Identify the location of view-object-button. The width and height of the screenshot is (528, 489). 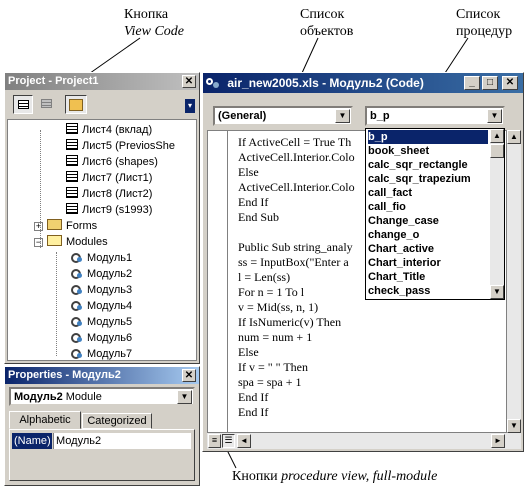
(47, 104).